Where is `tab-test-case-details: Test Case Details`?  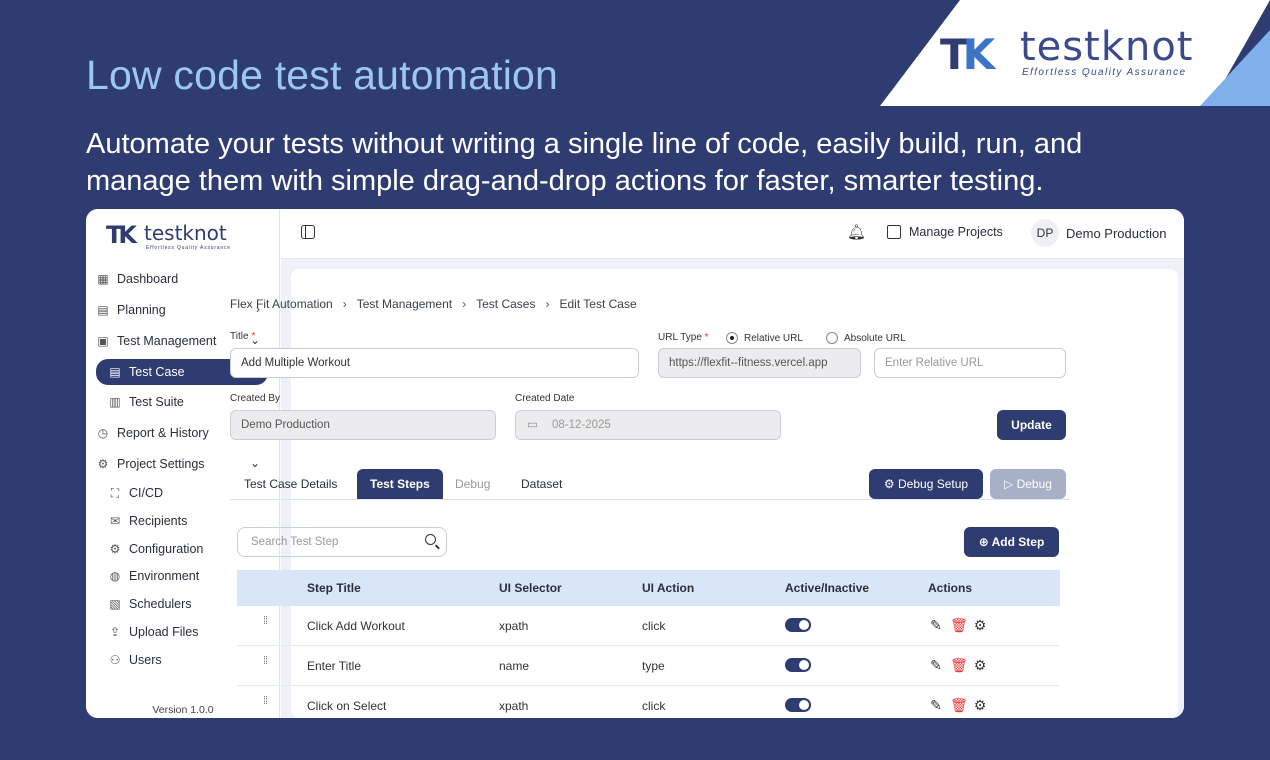
tab-test-case-details: Test Case Details is located at coordinates (290, 484).